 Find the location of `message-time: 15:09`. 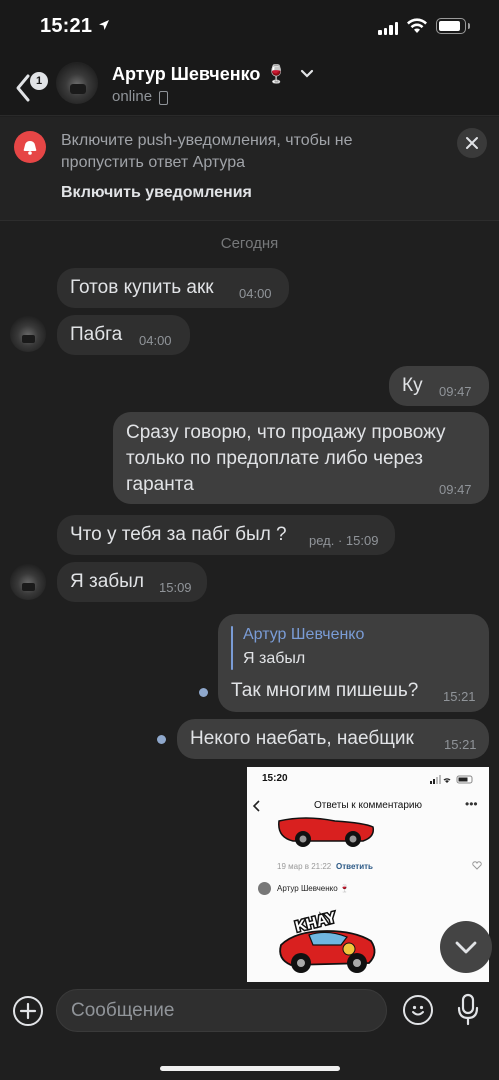

message-time: 15:09 is located at coordinates (175, 587).